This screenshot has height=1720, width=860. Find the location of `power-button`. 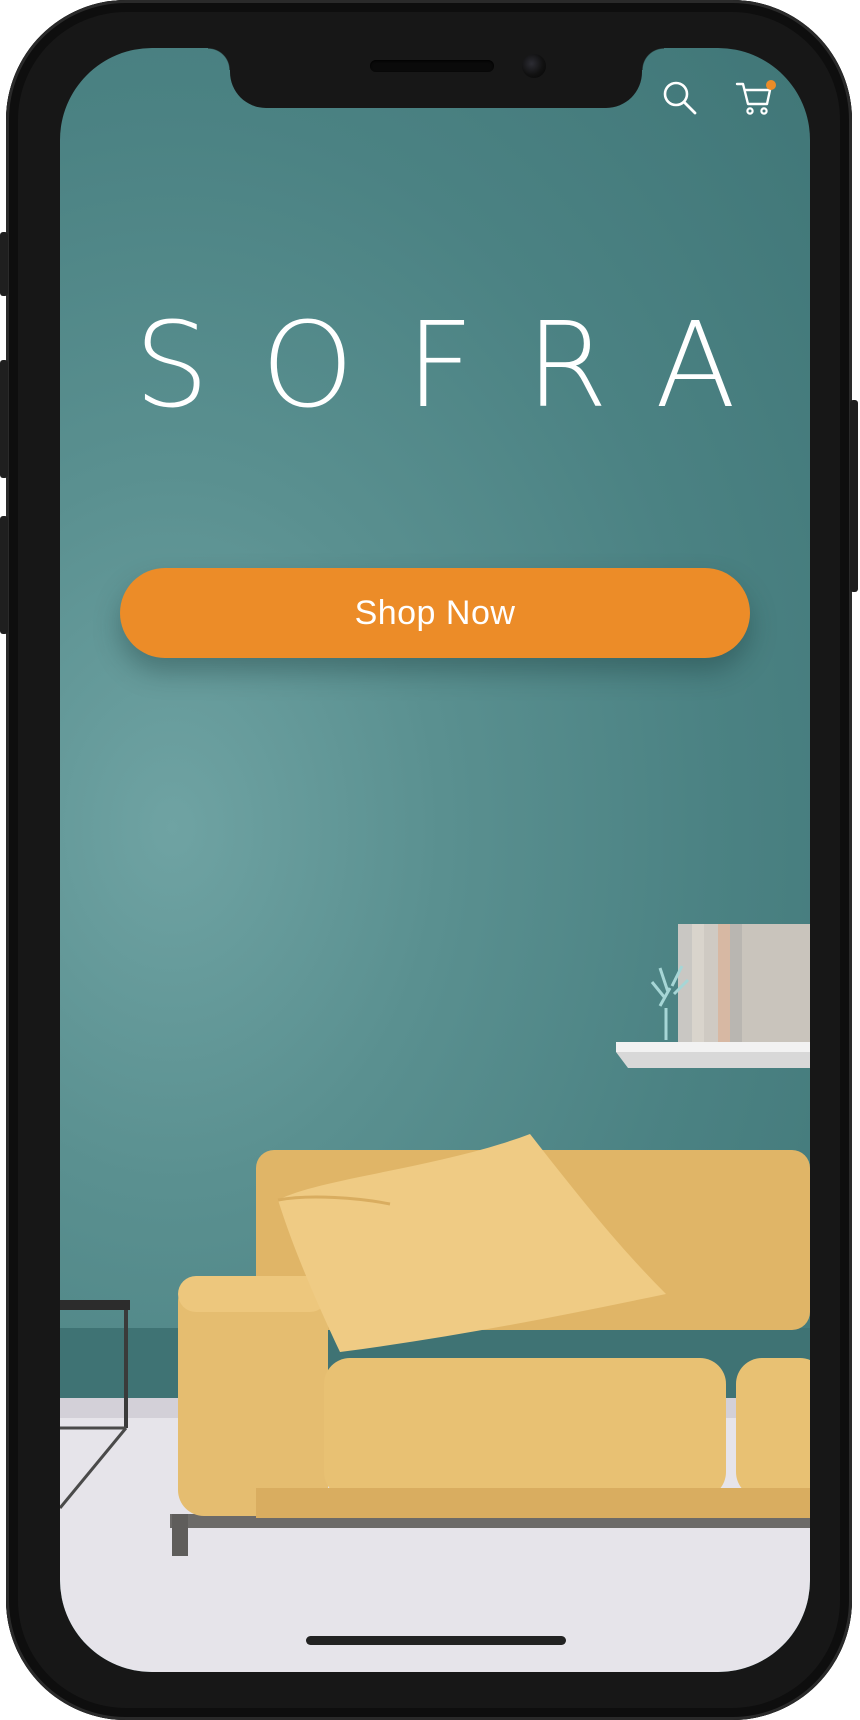

power-button is located at coordinates (854, 496).